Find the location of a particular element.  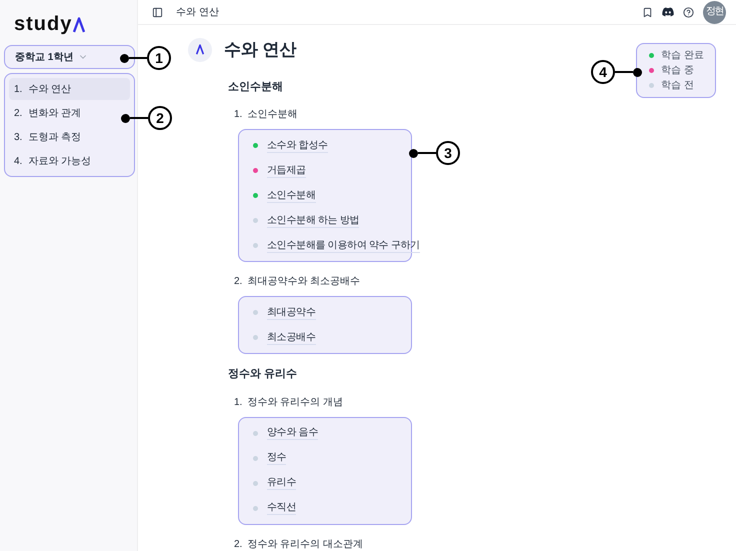

topic-link: 수직선 is located at coordinates (281, 508).